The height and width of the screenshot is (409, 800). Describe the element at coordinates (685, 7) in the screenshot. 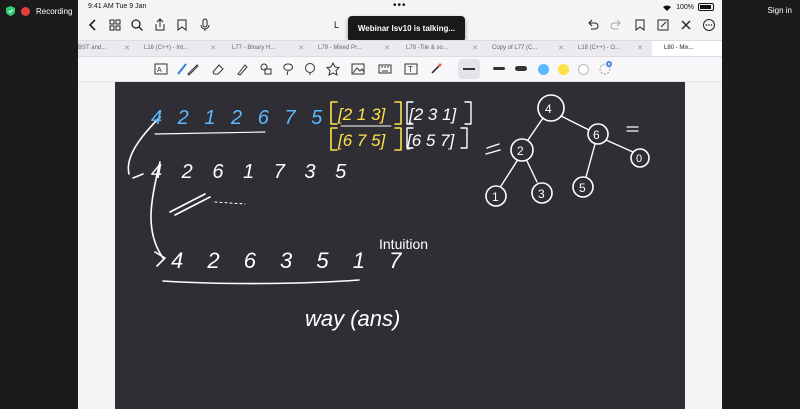

I see `battery-percent: 100%` at that location.